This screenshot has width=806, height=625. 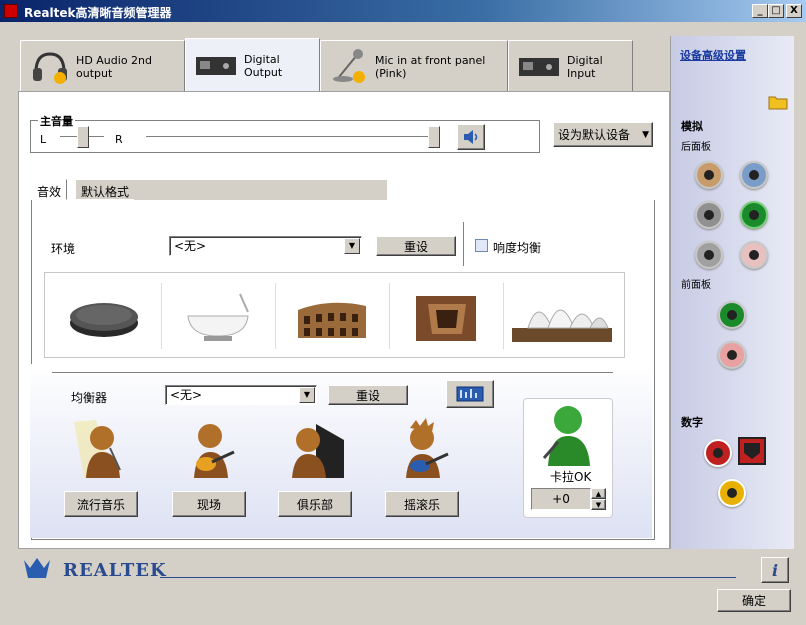 What do you see at coordinates (754, 175) in the screenshot?
I see `jack-blue` at bounding box center [754, 175].